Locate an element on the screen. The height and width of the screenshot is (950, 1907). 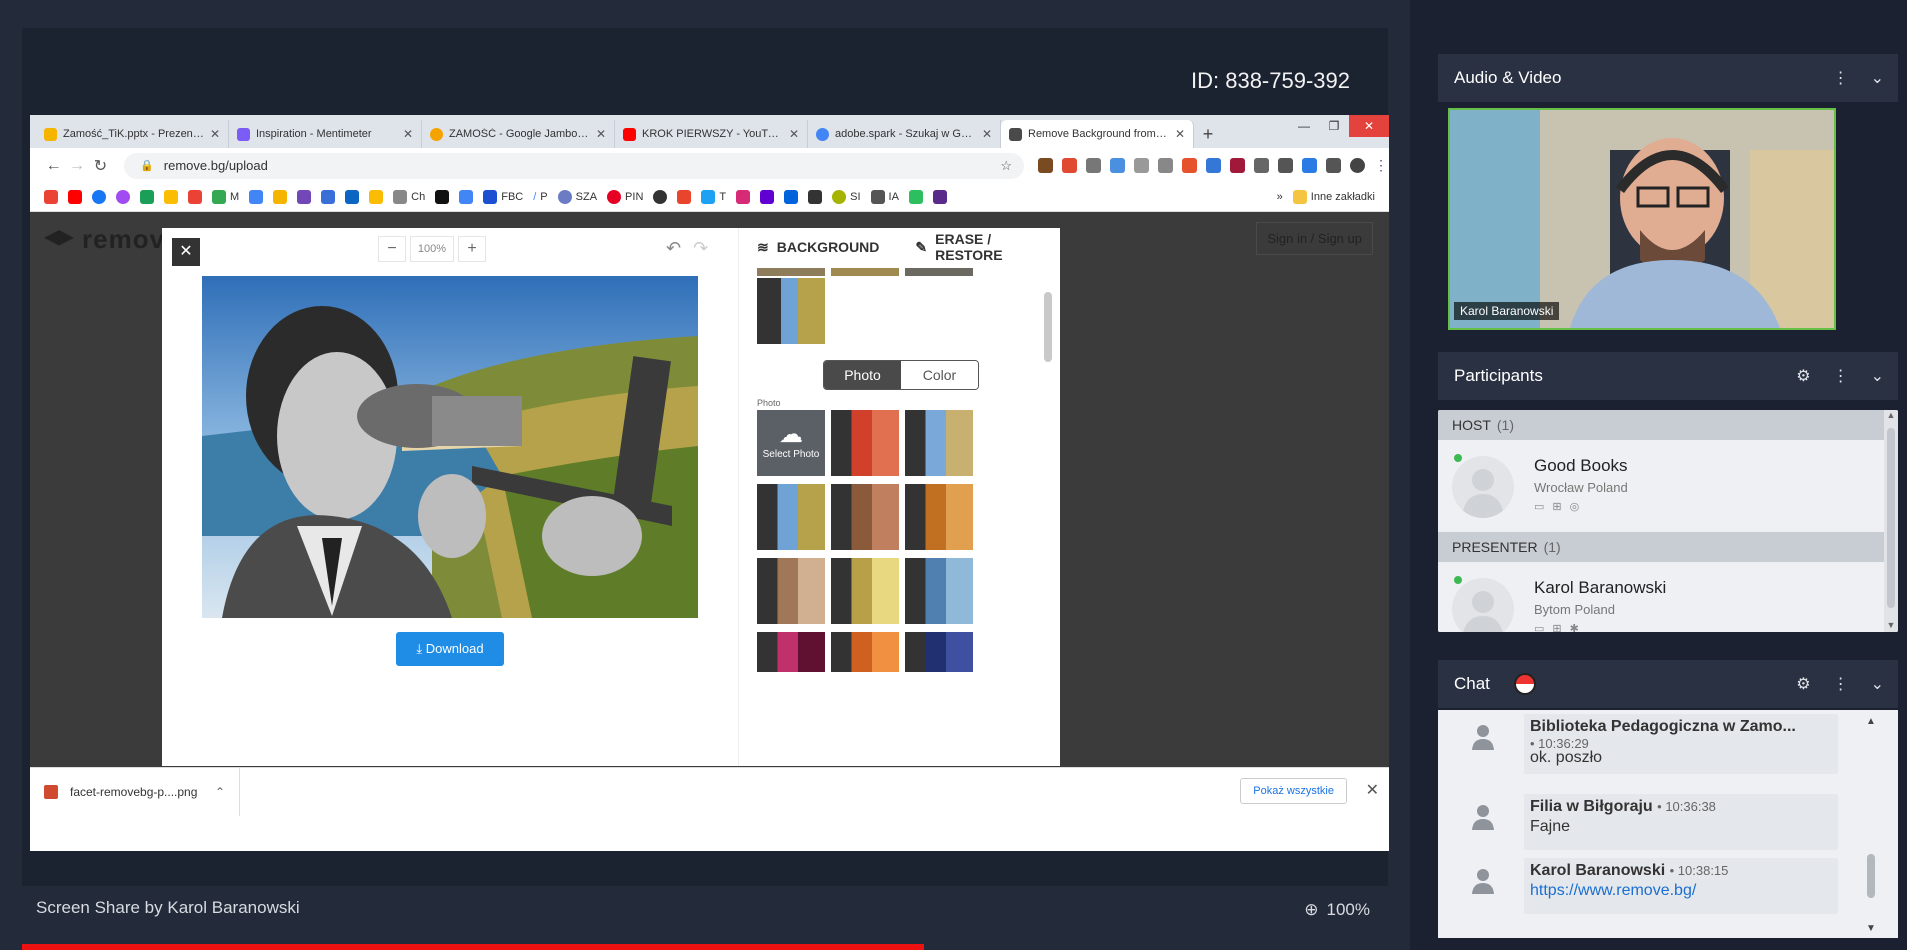
extension-puzzle-icon is located at coordinates (1334, 165).